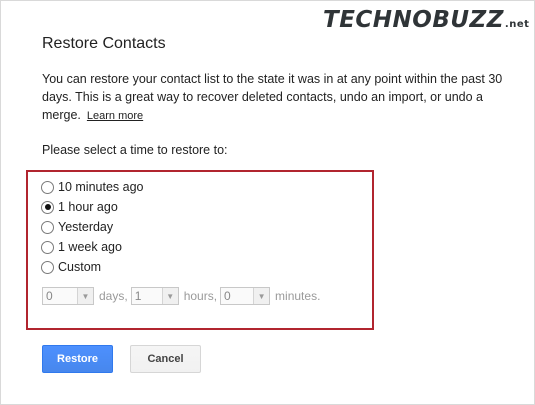 The image size is (535, 405). What do you see at coordinates (88, 207) in the screenshot?
I see `option-label-1-hour: 1 hour ago` at bounding box center [88, 207].